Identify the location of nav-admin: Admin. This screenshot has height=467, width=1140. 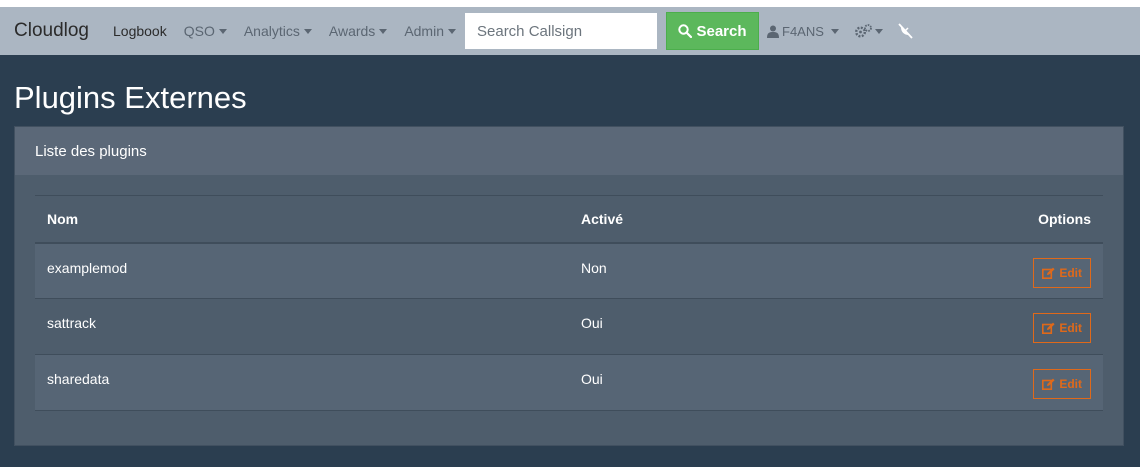
(430, 31).